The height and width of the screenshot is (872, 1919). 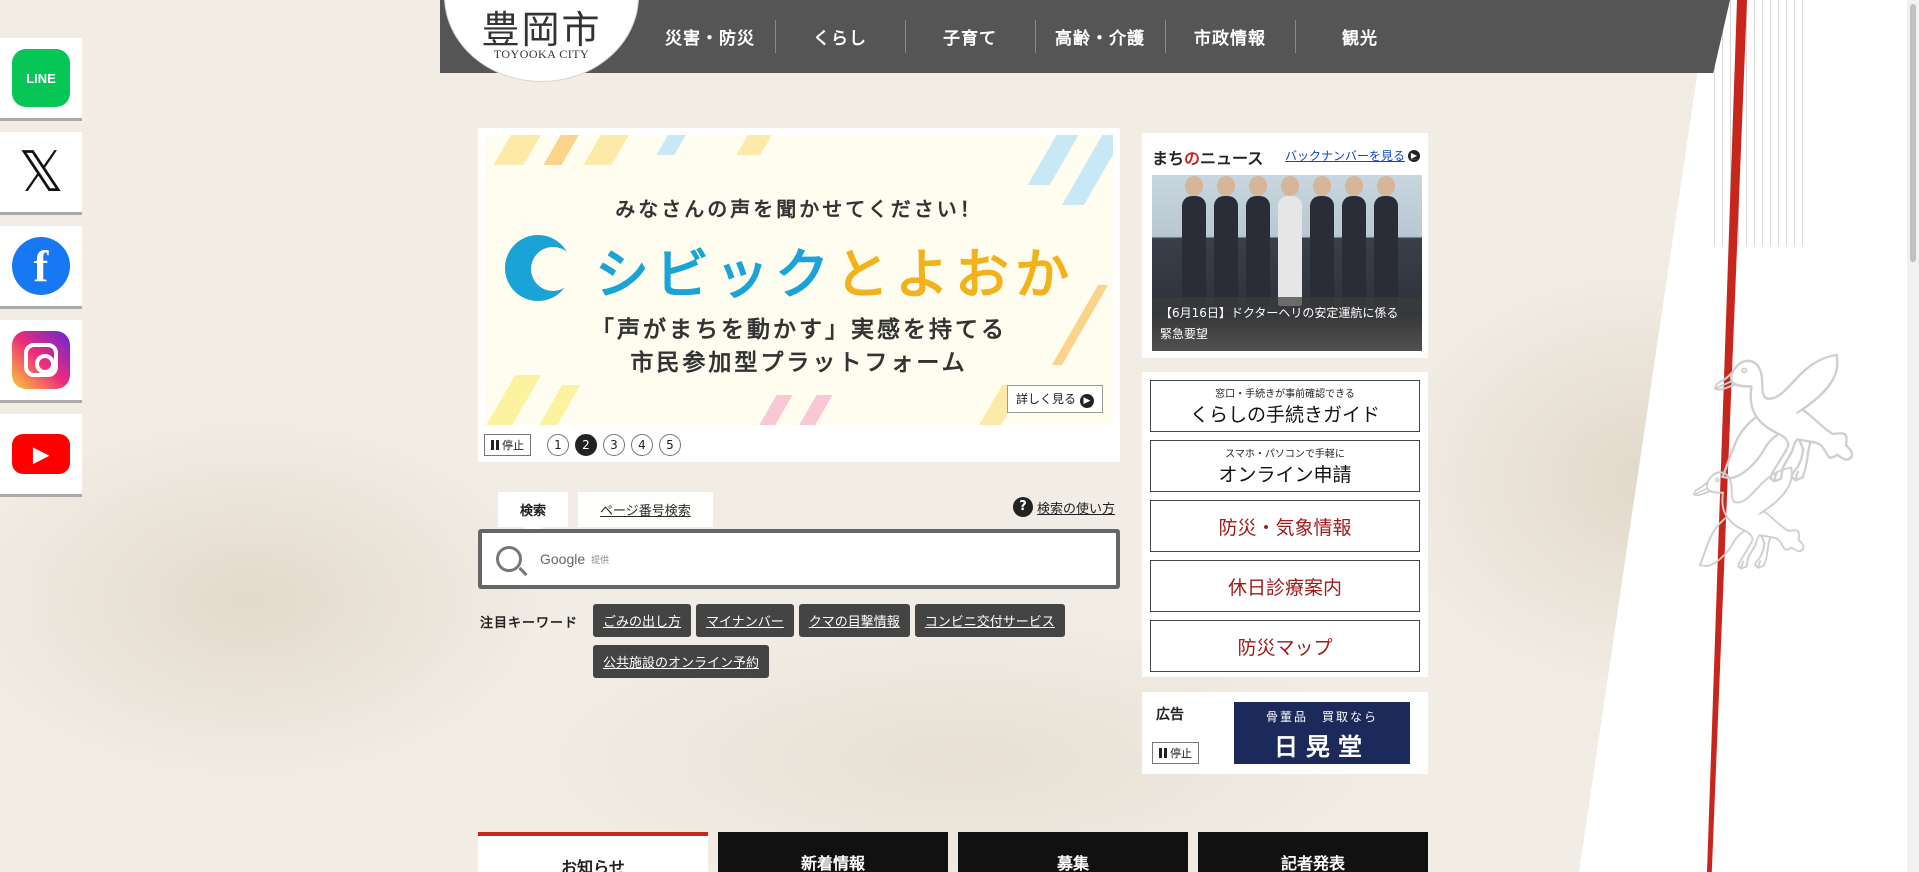 What do you see at coordinates (1352, 155) in the screenshot?
I see `news-backnumber-link: バックナンバーを見る ▶` at bounding box center [1352, 155].